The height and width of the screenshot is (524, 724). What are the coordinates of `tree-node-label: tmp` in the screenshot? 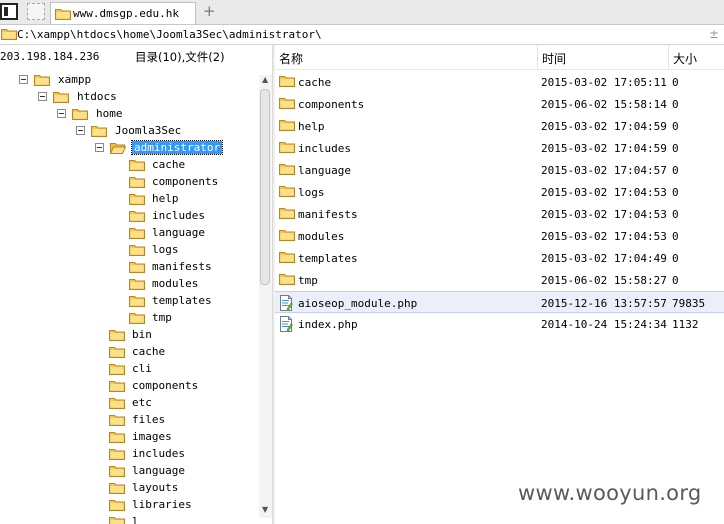 It's located at (162, 317).